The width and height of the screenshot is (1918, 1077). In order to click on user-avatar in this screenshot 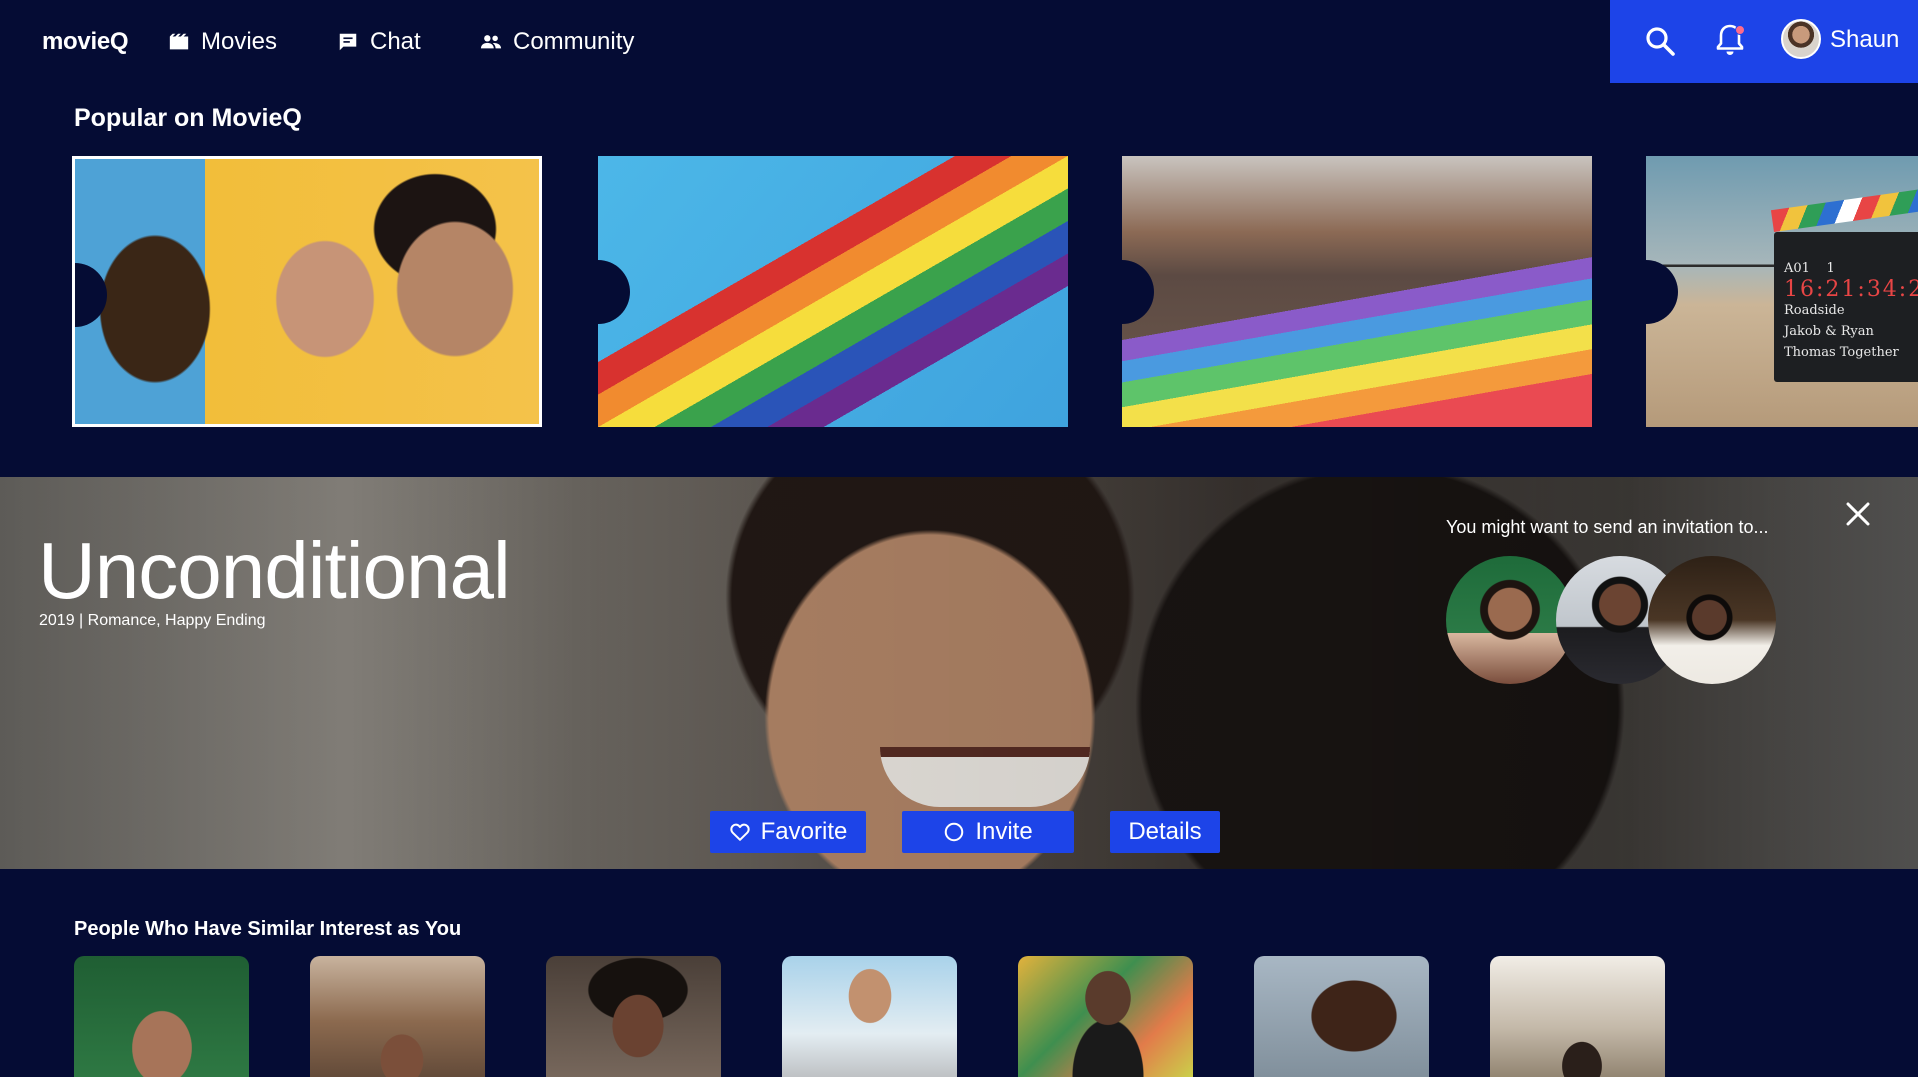, I will do `click(1801, 39)`.